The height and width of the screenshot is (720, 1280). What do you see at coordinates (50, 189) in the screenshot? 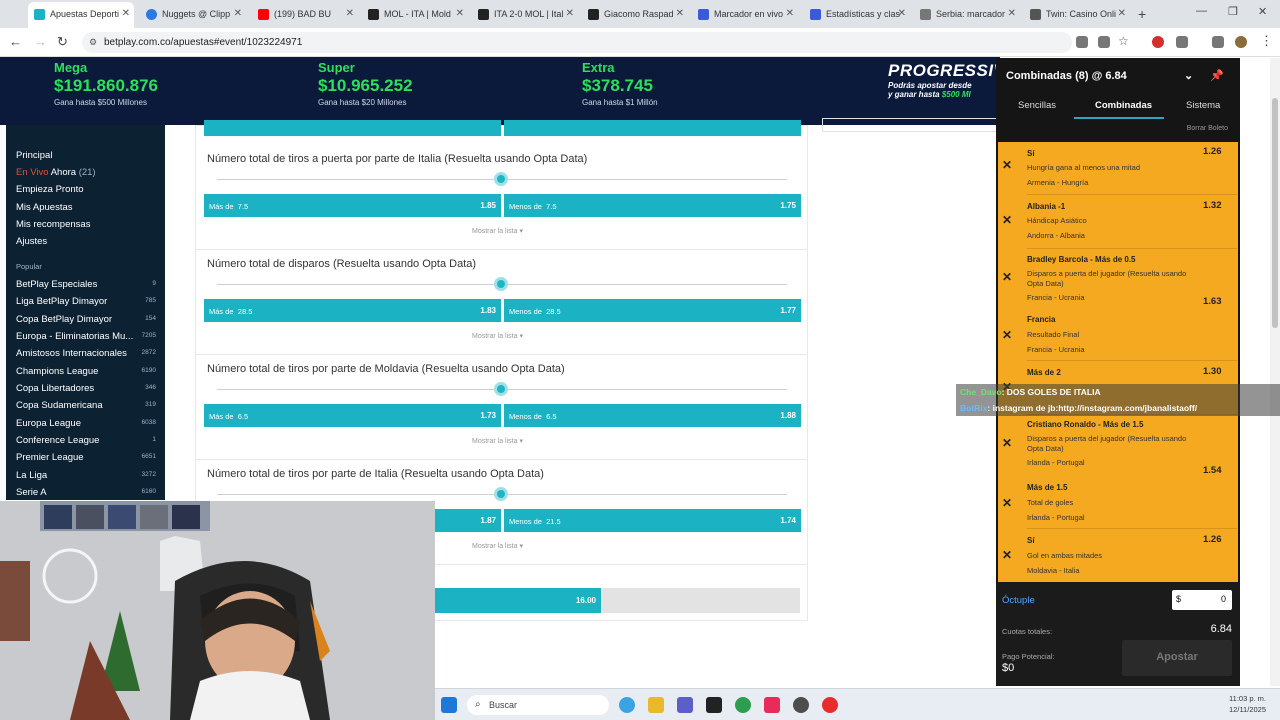
I see `nav-empieza-pronto: Empieza Pronto` at bounding box center [50, 189].